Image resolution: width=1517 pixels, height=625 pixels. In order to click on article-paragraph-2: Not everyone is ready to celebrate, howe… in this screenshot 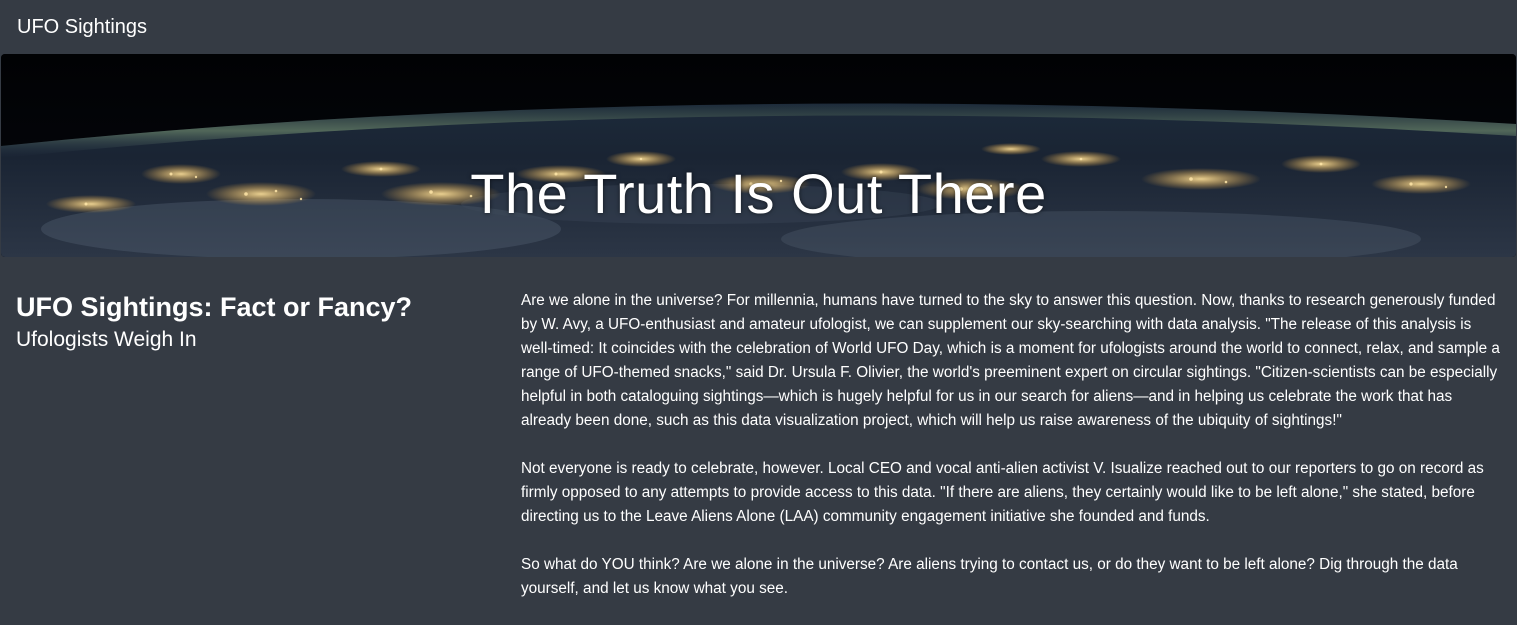, I will do `click(1002, 492)`.